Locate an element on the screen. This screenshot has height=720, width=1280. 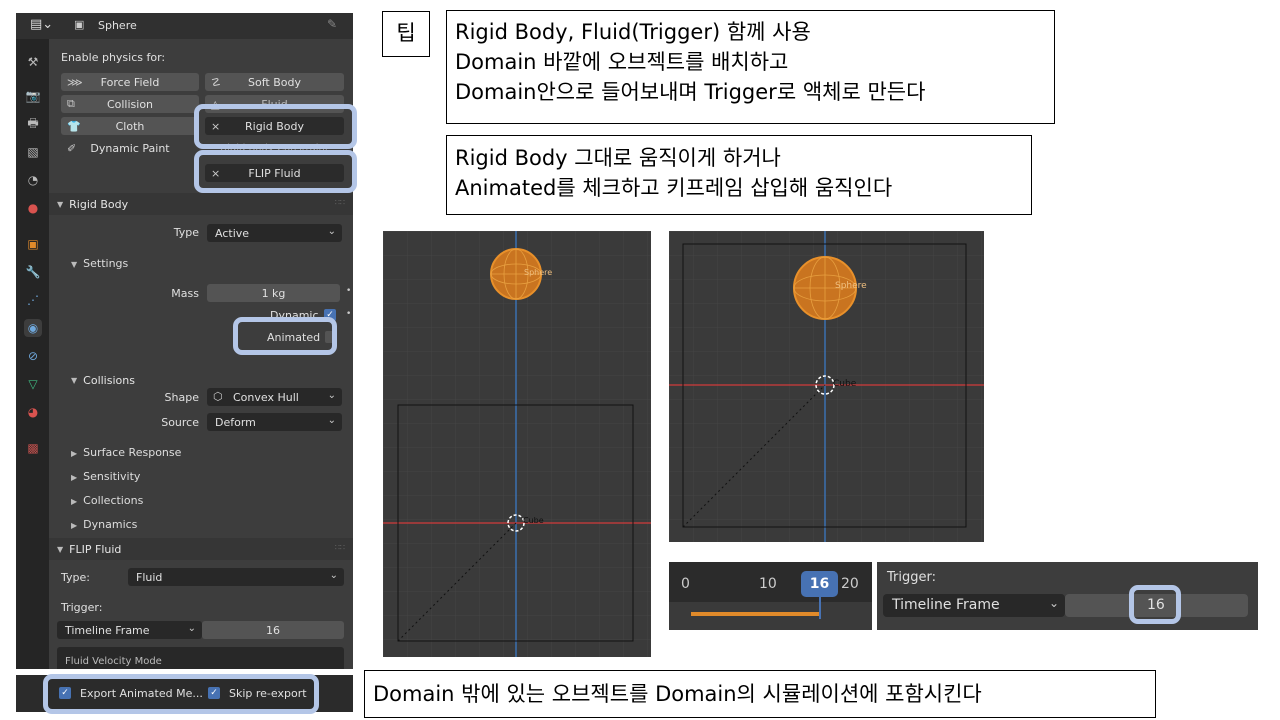
dynamic-paint-label: Dynamic Paint is located at coordinates (130, 148).